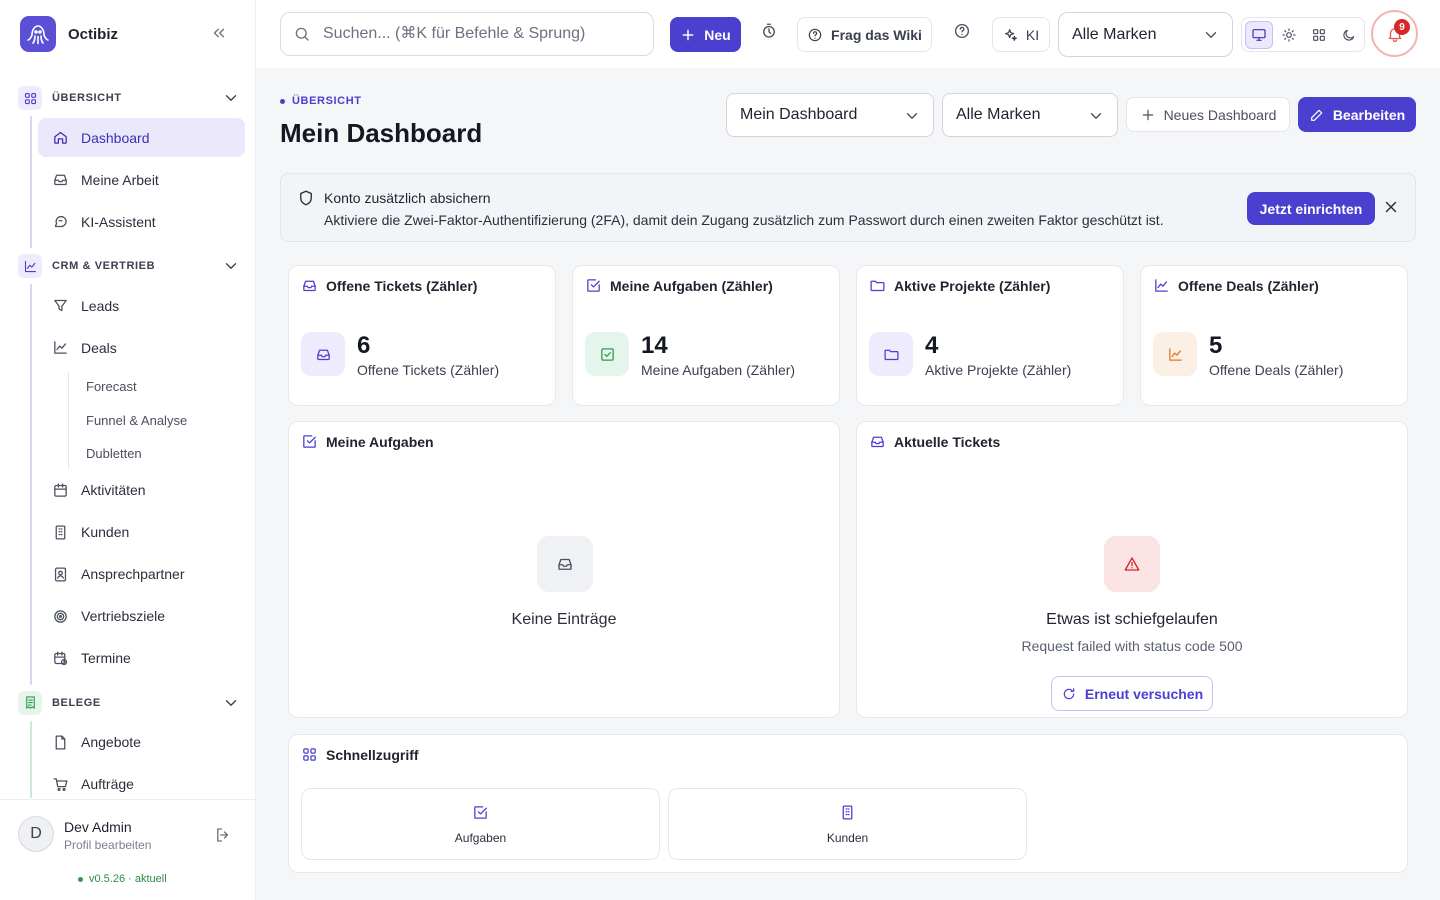 This screenshot has height=900, width=1440. I want to click on plus-icon, so click(688, 34).